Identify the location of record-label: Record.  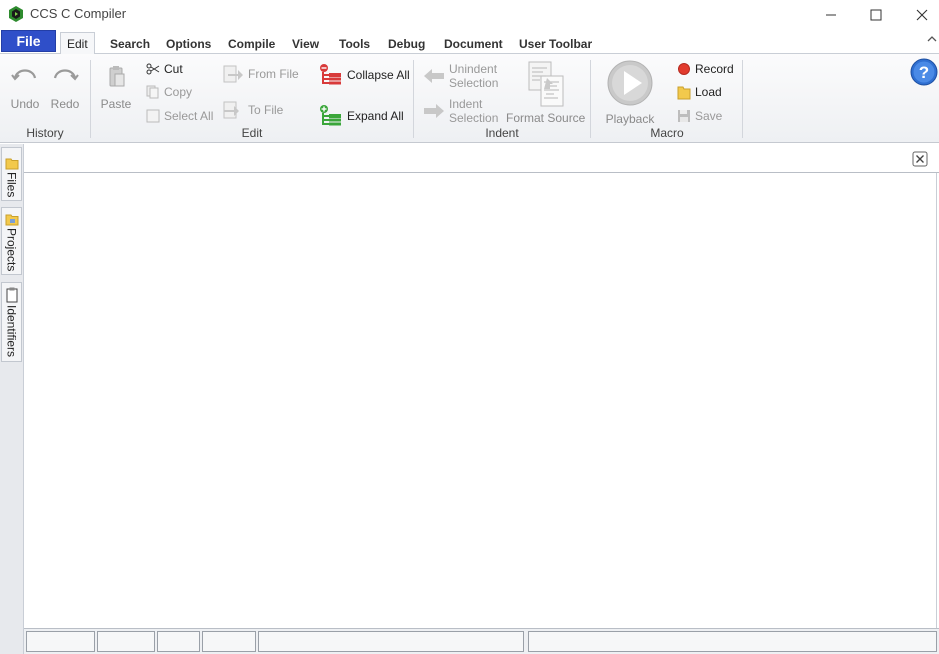
(714, 69).